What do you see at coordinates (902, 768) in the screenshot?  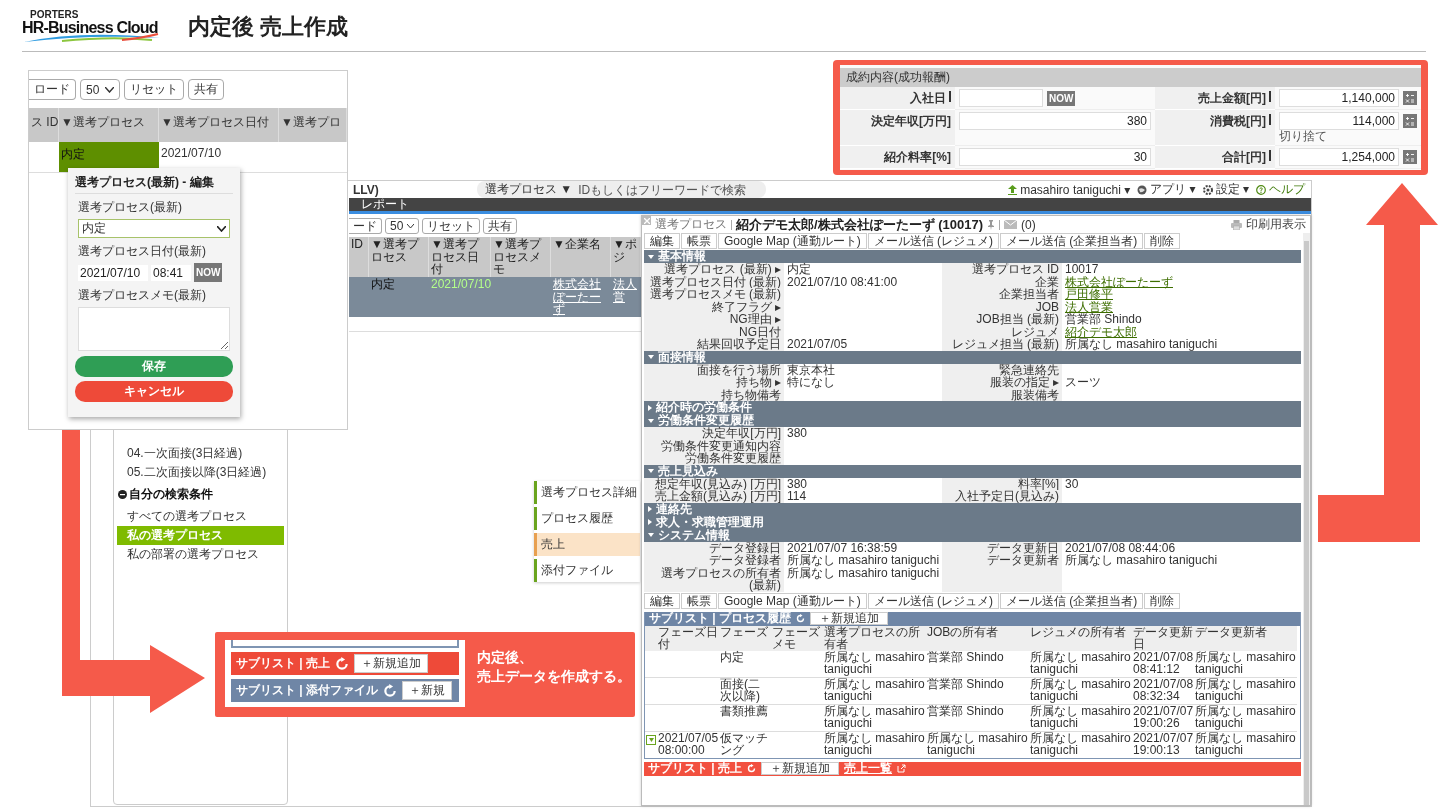 I see `external-link-icon` at bounding box center [902, 768].